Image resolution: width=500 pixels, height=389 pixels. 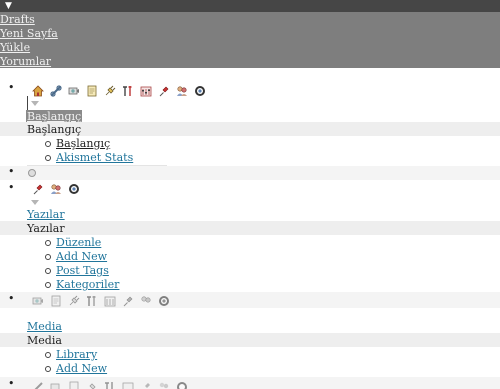 What do you see at coordinates (44, 340) in the screenshot?
I see `section-heading-media: Media` at bounding box center [44, 340].